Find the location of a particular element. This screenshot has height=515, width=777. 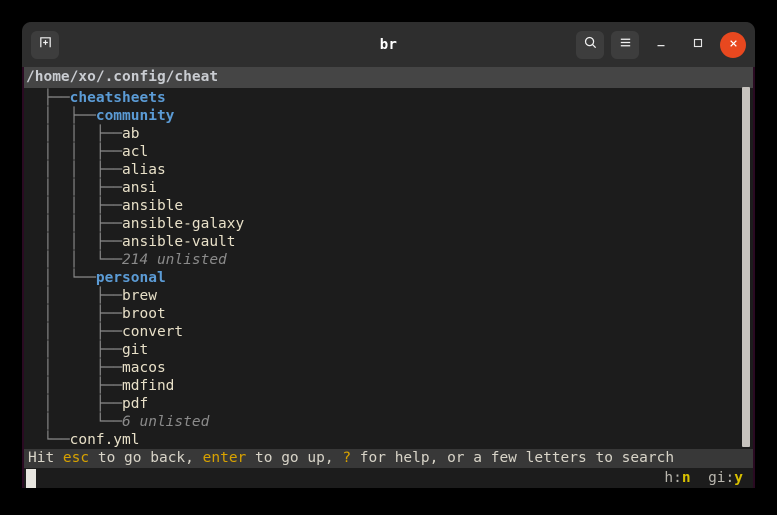

path-bar: /home/xo/.config/cheat is located at coordinates (388, 77).